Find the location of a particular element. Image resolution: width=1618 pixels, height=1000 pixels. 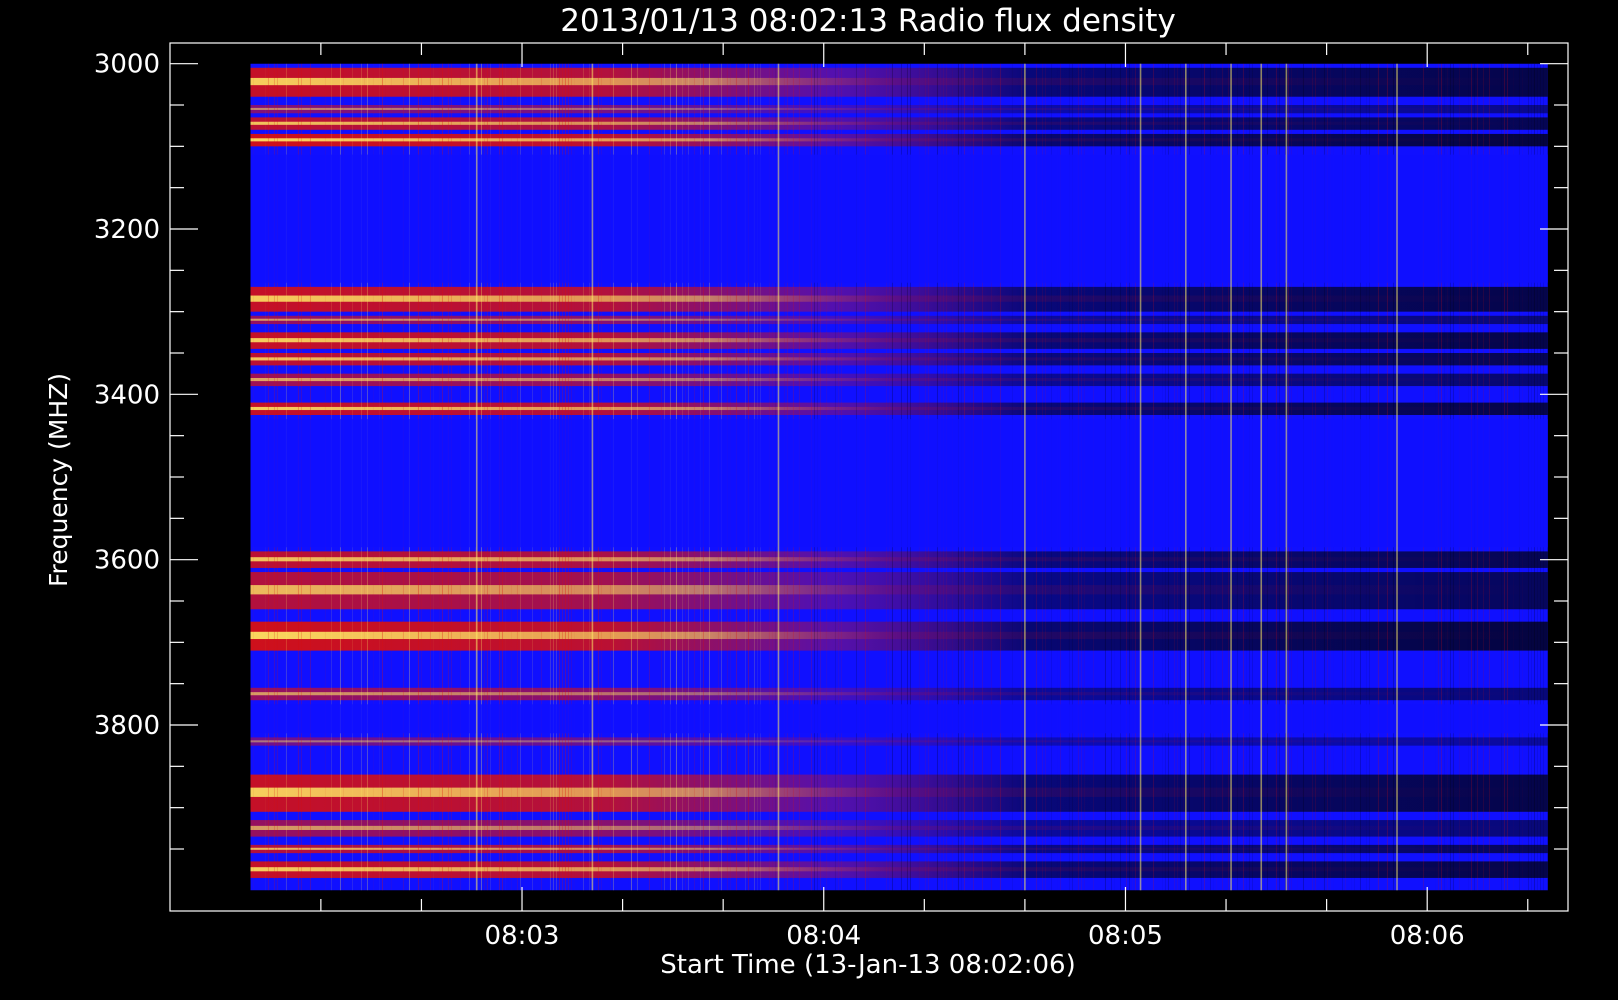

x-tick-label: 08:03 is located at coordinates (522, 936).